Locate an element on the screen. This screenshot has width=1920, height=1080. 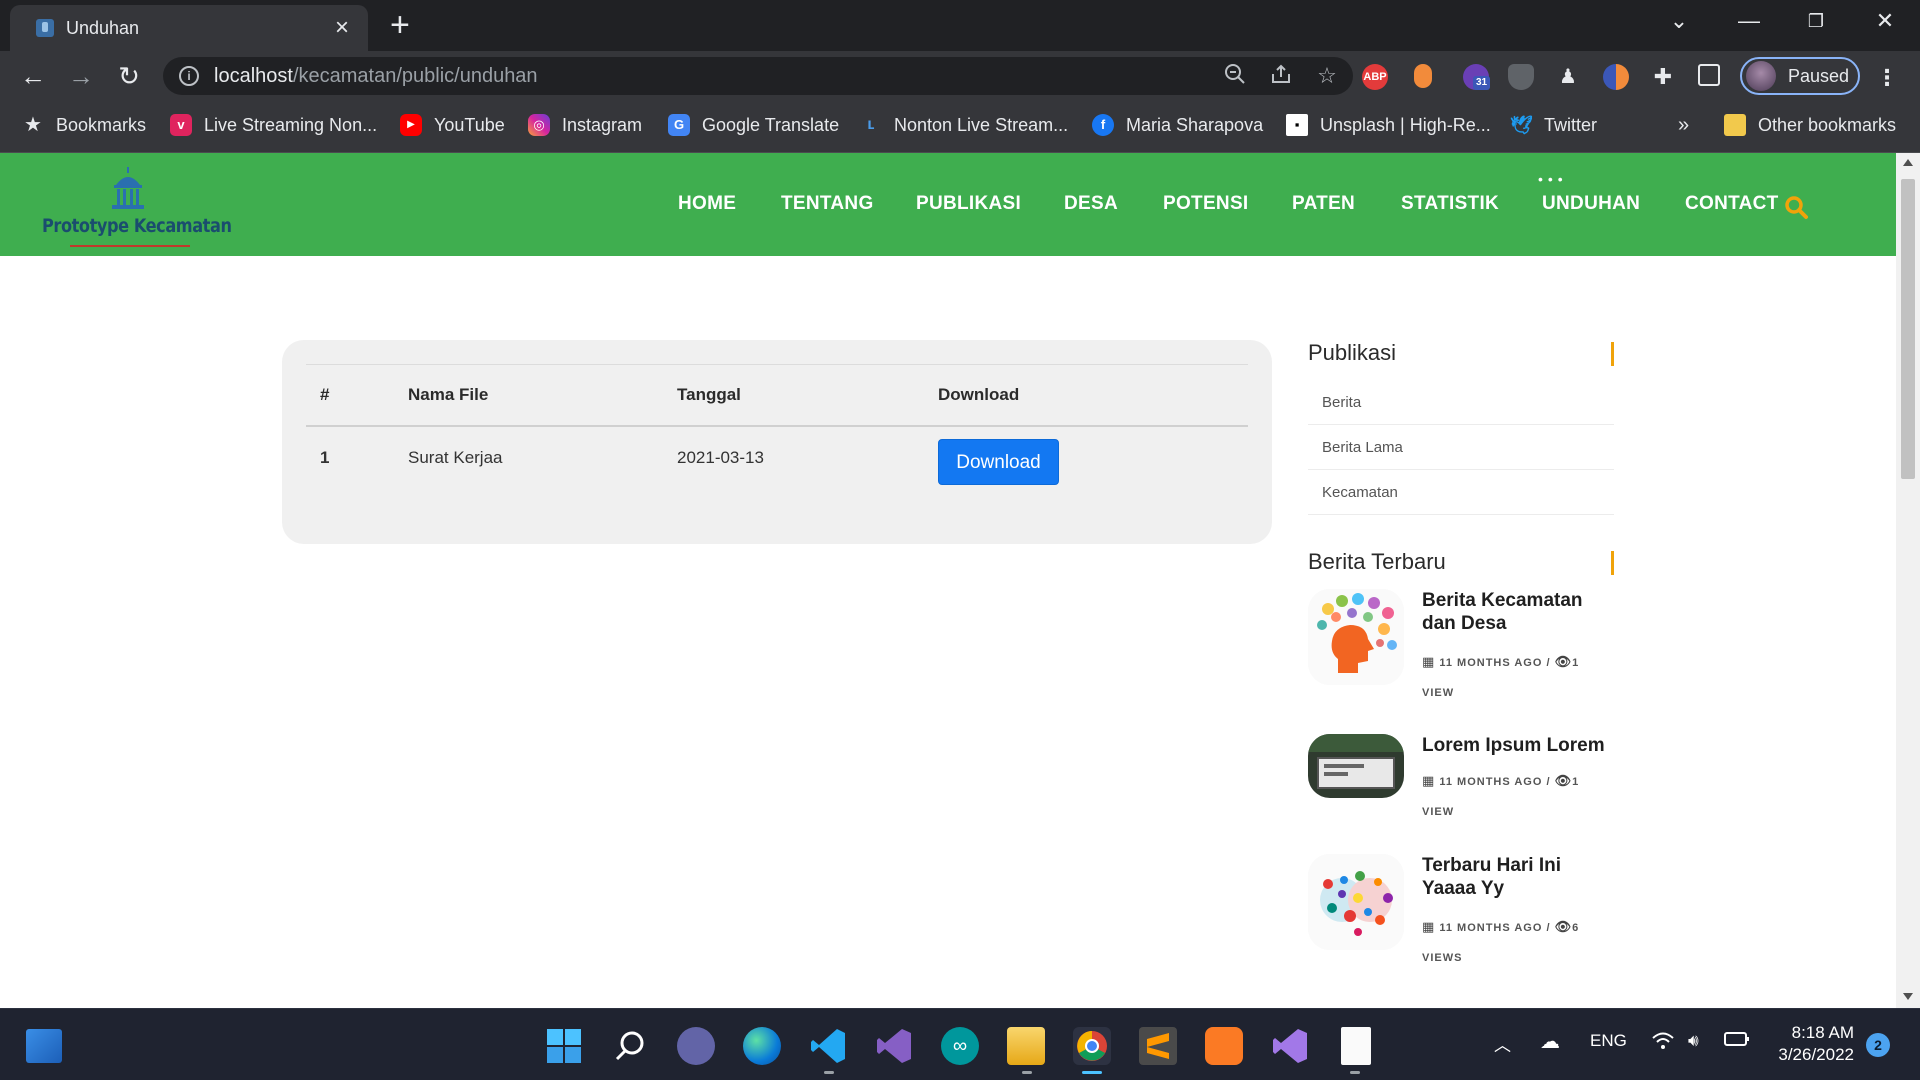
nav-contact: CONTACT is located at coordinates (1732, 204).